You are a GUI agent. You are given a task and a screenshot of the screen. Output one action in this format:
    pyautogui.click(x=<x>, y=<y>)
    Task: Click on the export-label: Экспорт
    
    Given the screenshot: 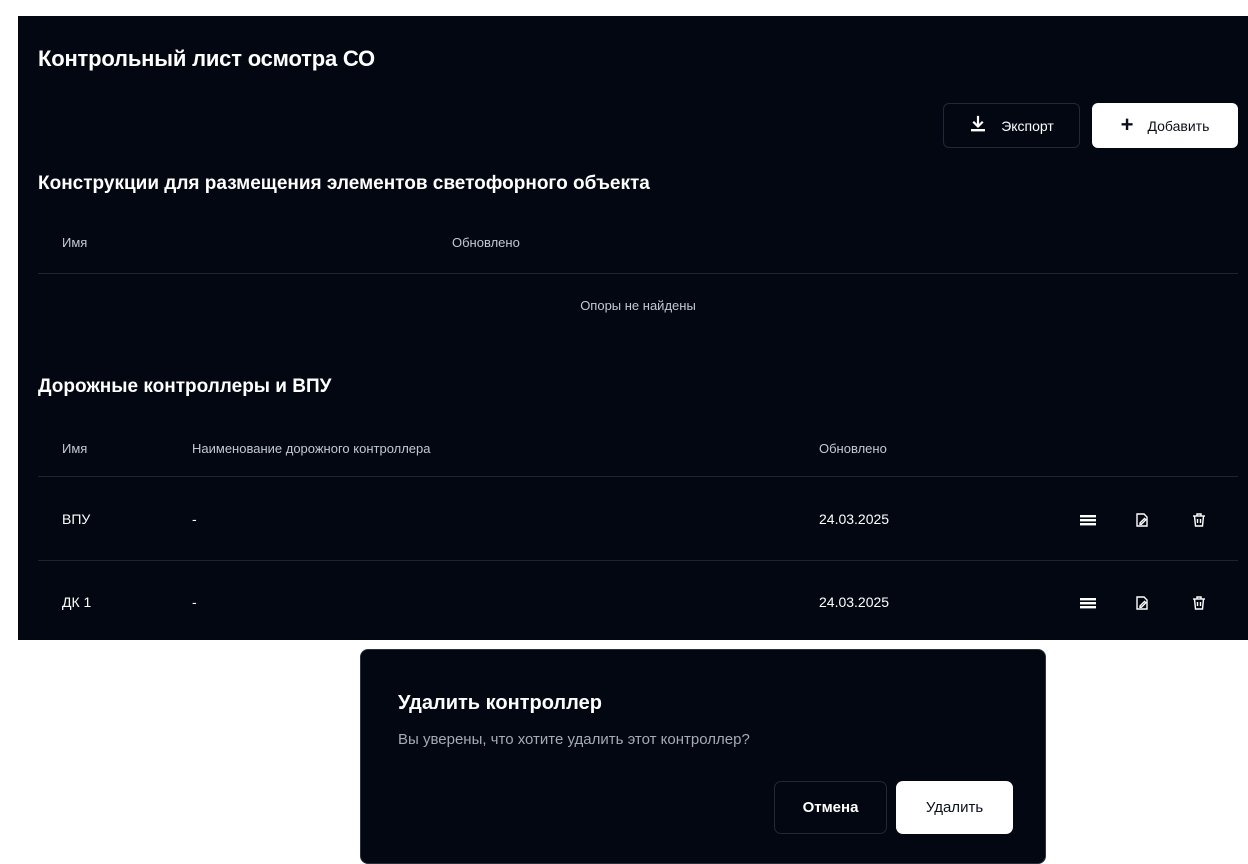 What is the action you would take?
    pyautogui.click(x=1027, y=125)
    